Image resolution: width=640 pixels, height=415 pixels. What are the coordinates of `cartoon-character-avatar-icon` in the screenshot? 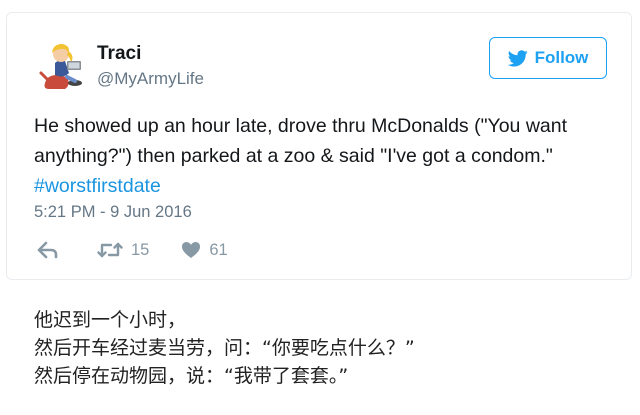 It's located at (64, 66).